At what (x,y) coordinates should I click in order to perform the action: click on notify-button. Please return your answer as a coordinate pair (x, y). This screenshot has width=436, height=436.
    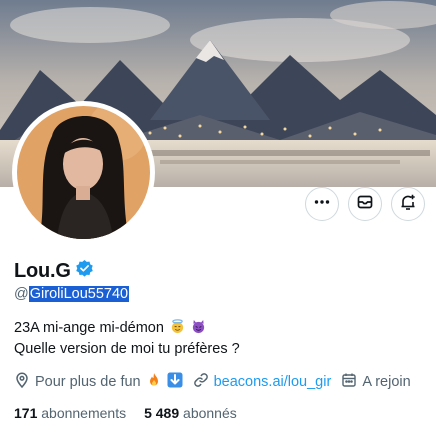
    Looking at the image, I should click on (408, 204).